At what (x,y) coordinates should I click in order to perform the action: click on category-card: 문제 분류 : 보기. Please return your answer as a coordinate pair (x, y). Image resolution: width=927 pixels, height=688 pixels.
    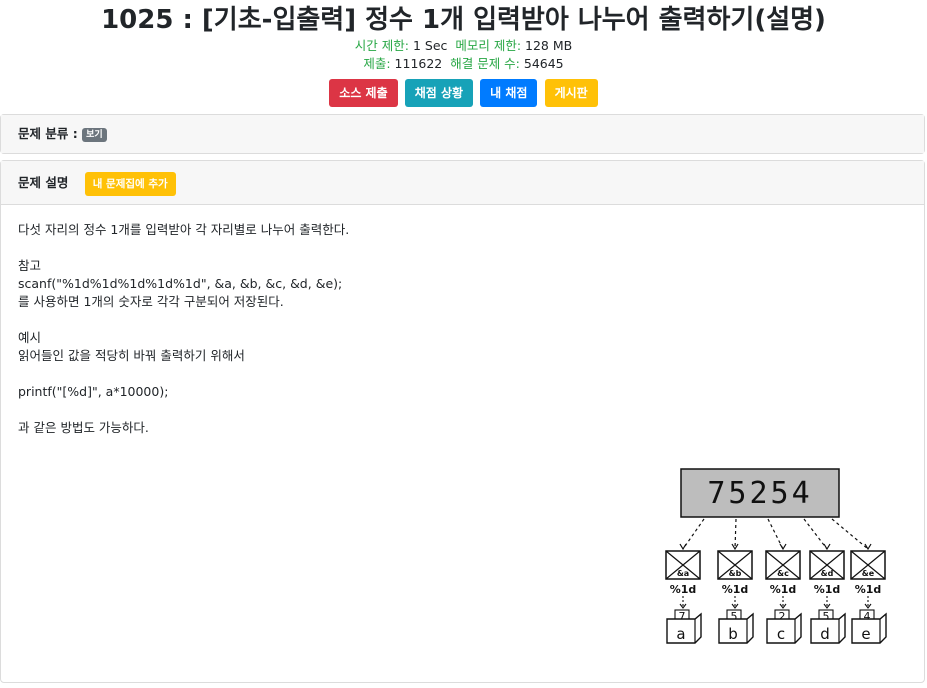
    Looking at the image, I should click on (462, 134).